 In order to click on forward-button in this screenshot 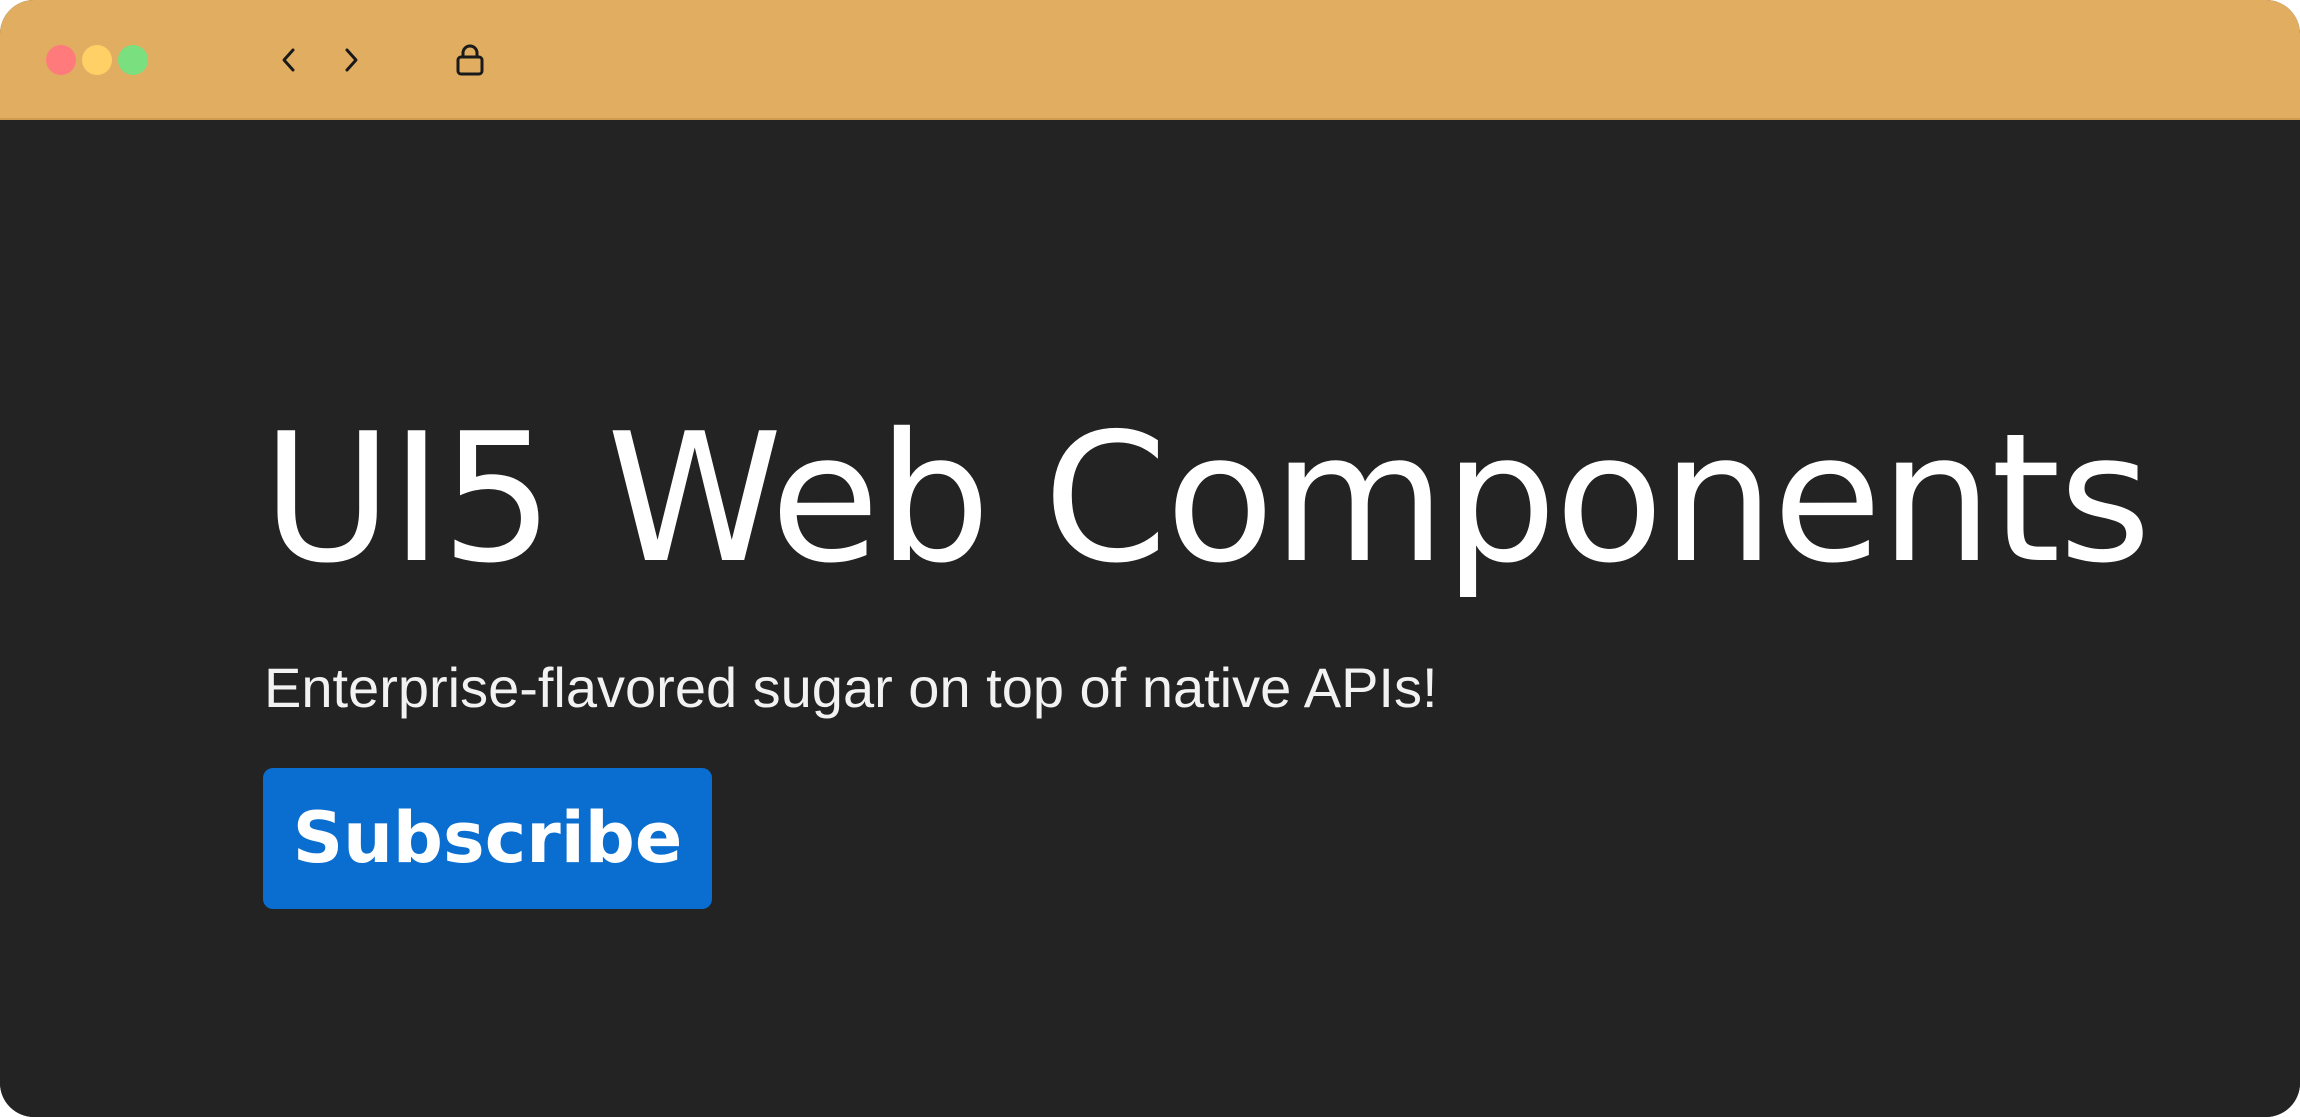, I will do `click(351, 60)`.